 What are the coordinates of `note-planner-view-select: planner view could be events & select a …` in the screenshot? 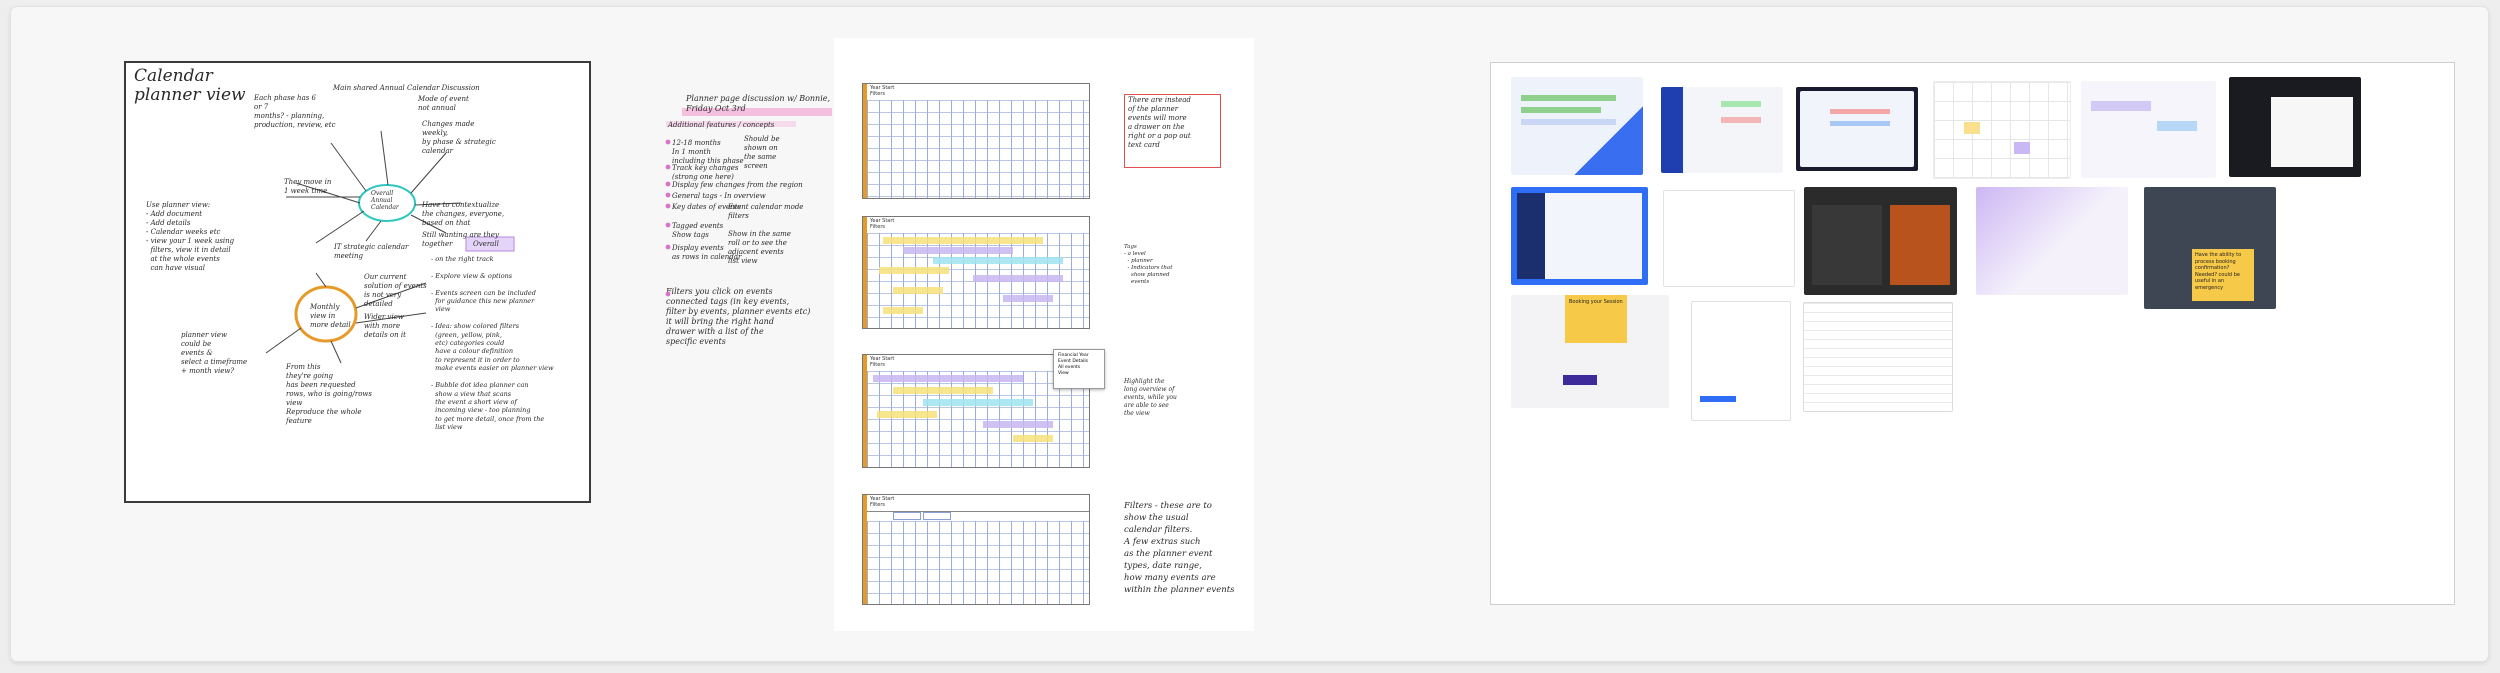 It's located at (214, 353).